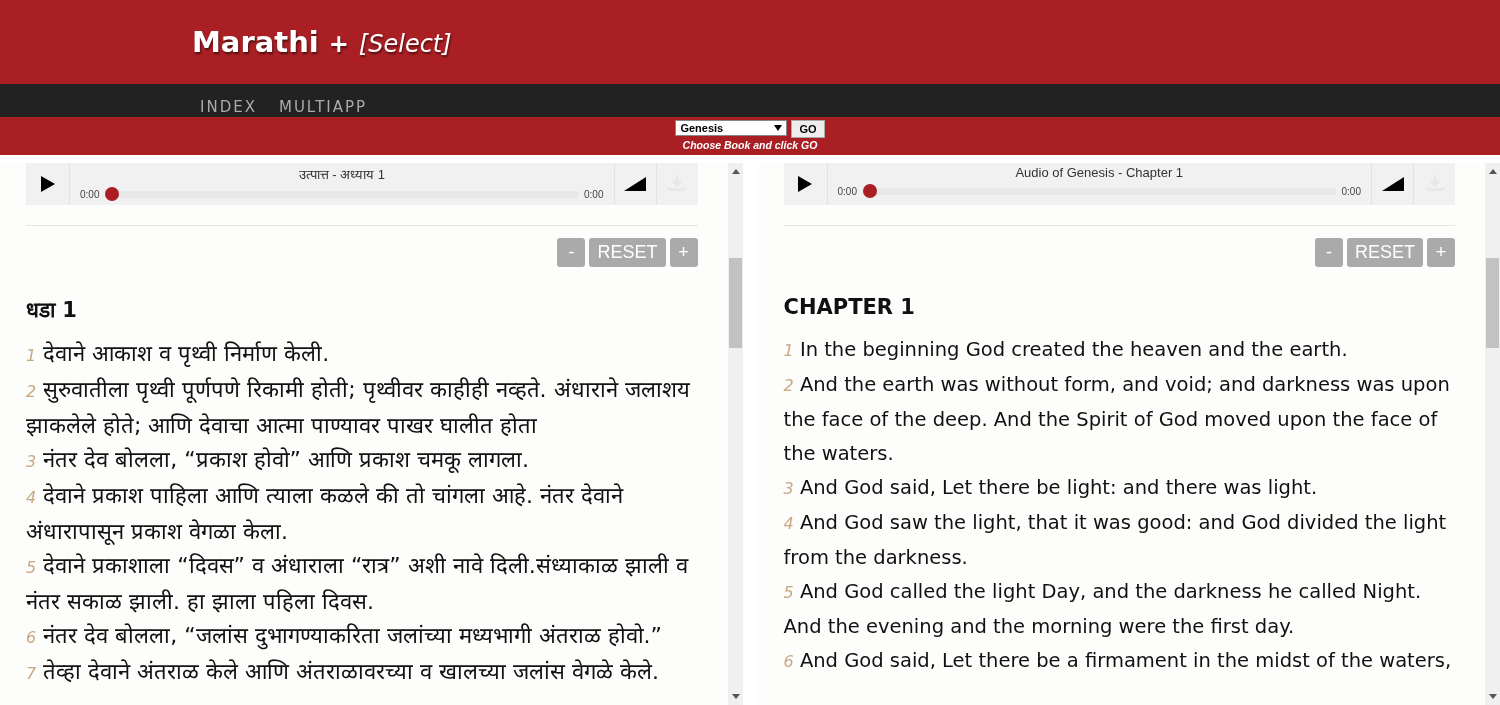  I want to click on verse-text: 1 देवाने आकाश व पृथ्वी निर्माण केली., so click(178, 354).